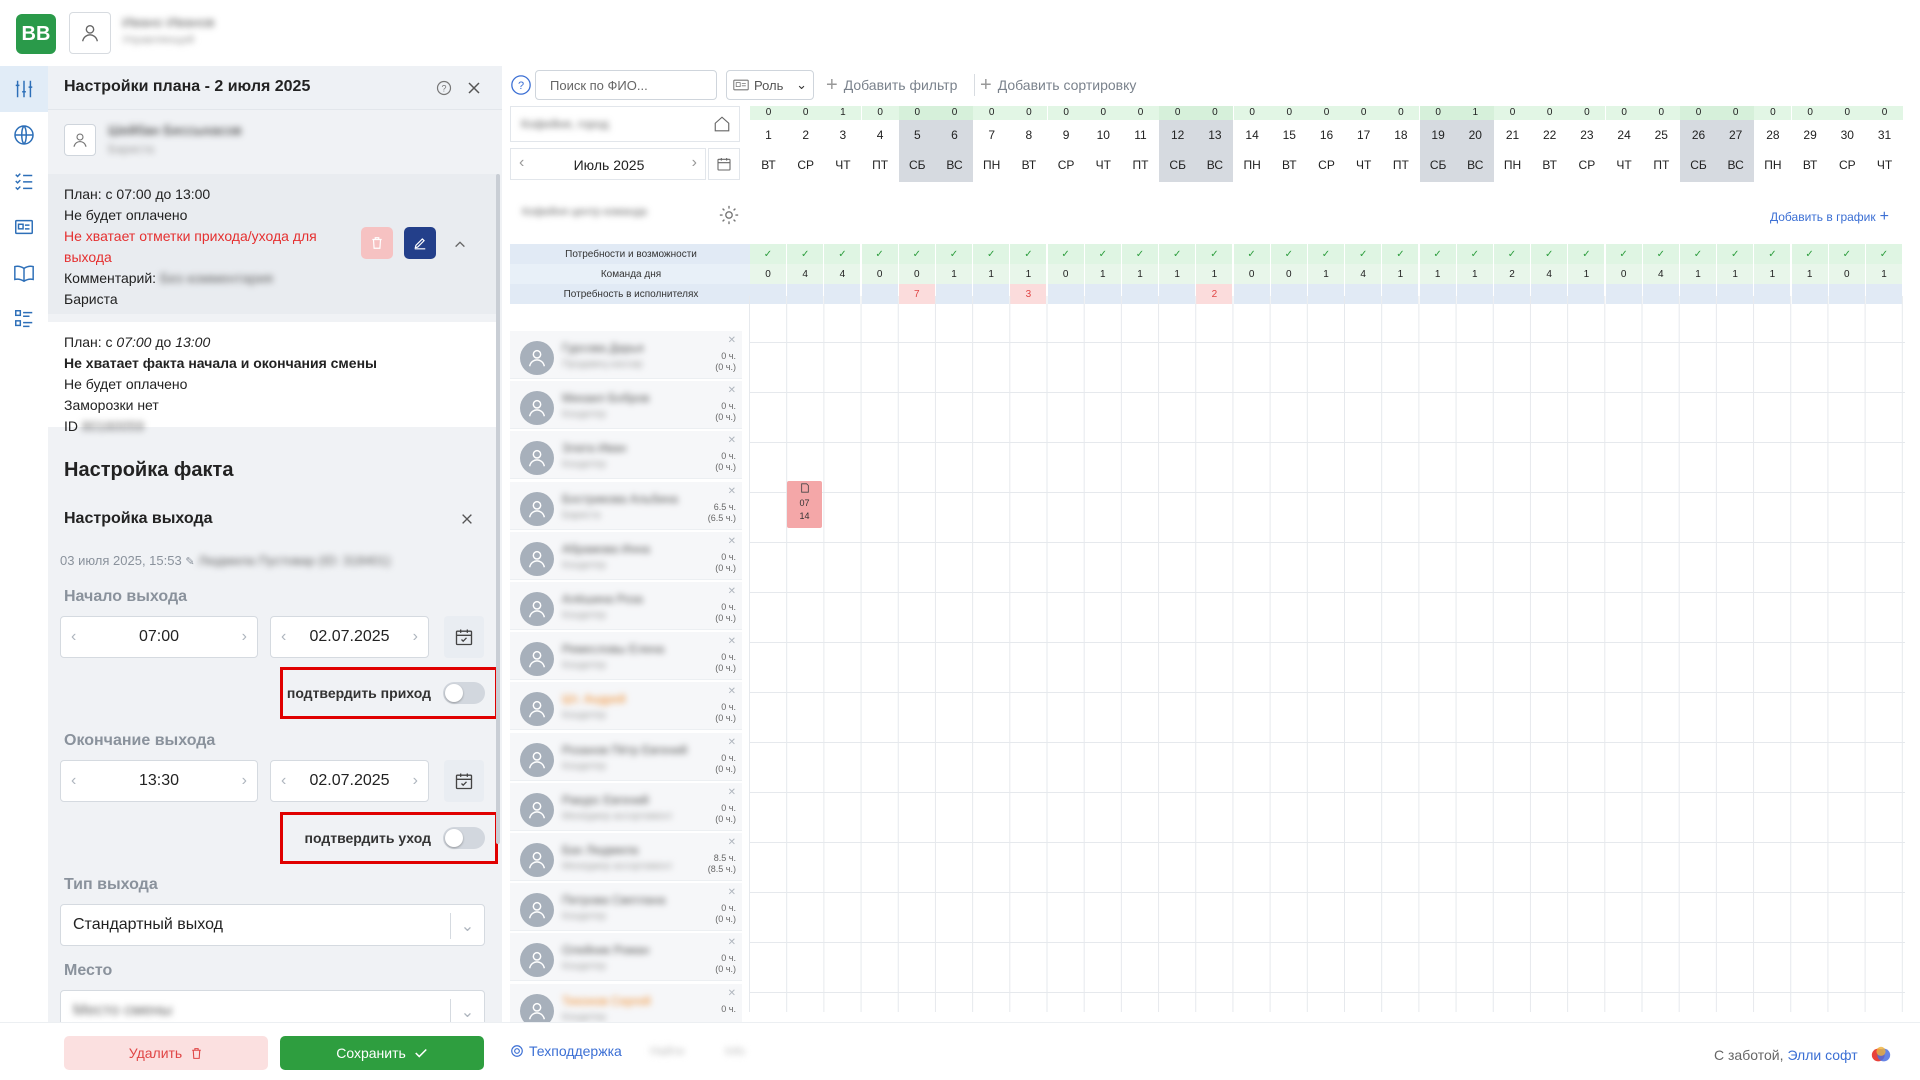 The image size is (1920, 1080). What do you see at coordinates (626, 656) in the screenshot?
I see `employee-row: Ремесловы Елена Кондитер ✕ 0 ч. (0 ч.)` at bounding box center [626, 656].